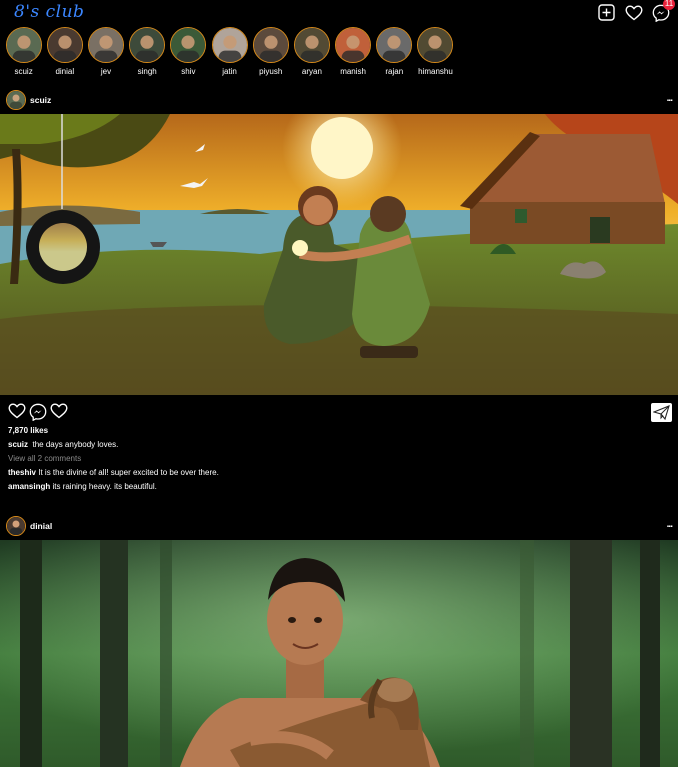 This screenshot has width=678, height=767. What do you see at coordinates (40, 100) in the screenshot?
I see `post-username: scuiz` at bounding box center [40, 100].